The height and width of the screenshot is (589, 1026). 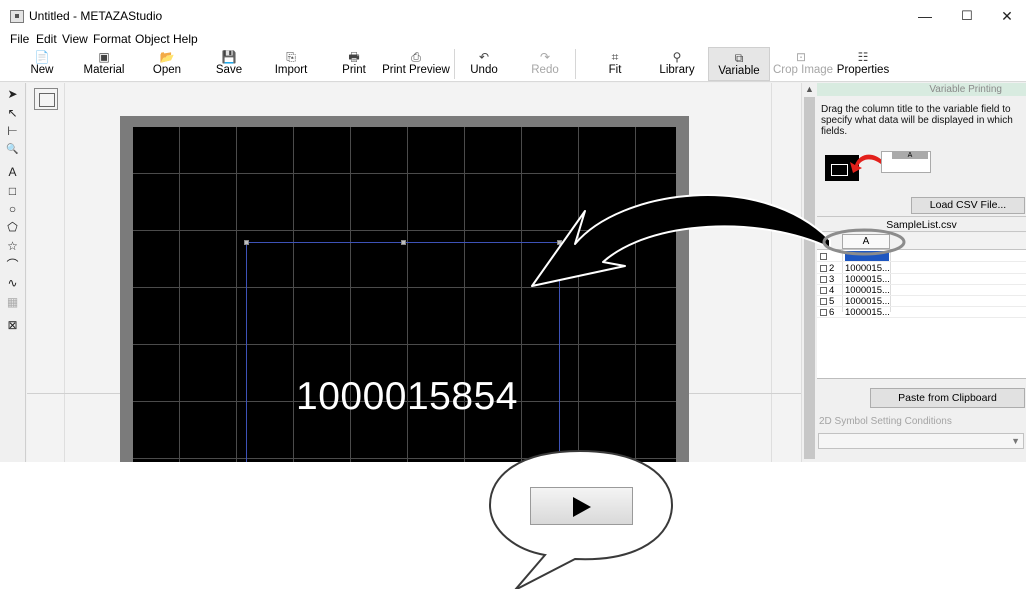 I want to click on material-icon: ▣, so click(x=104, y=57).